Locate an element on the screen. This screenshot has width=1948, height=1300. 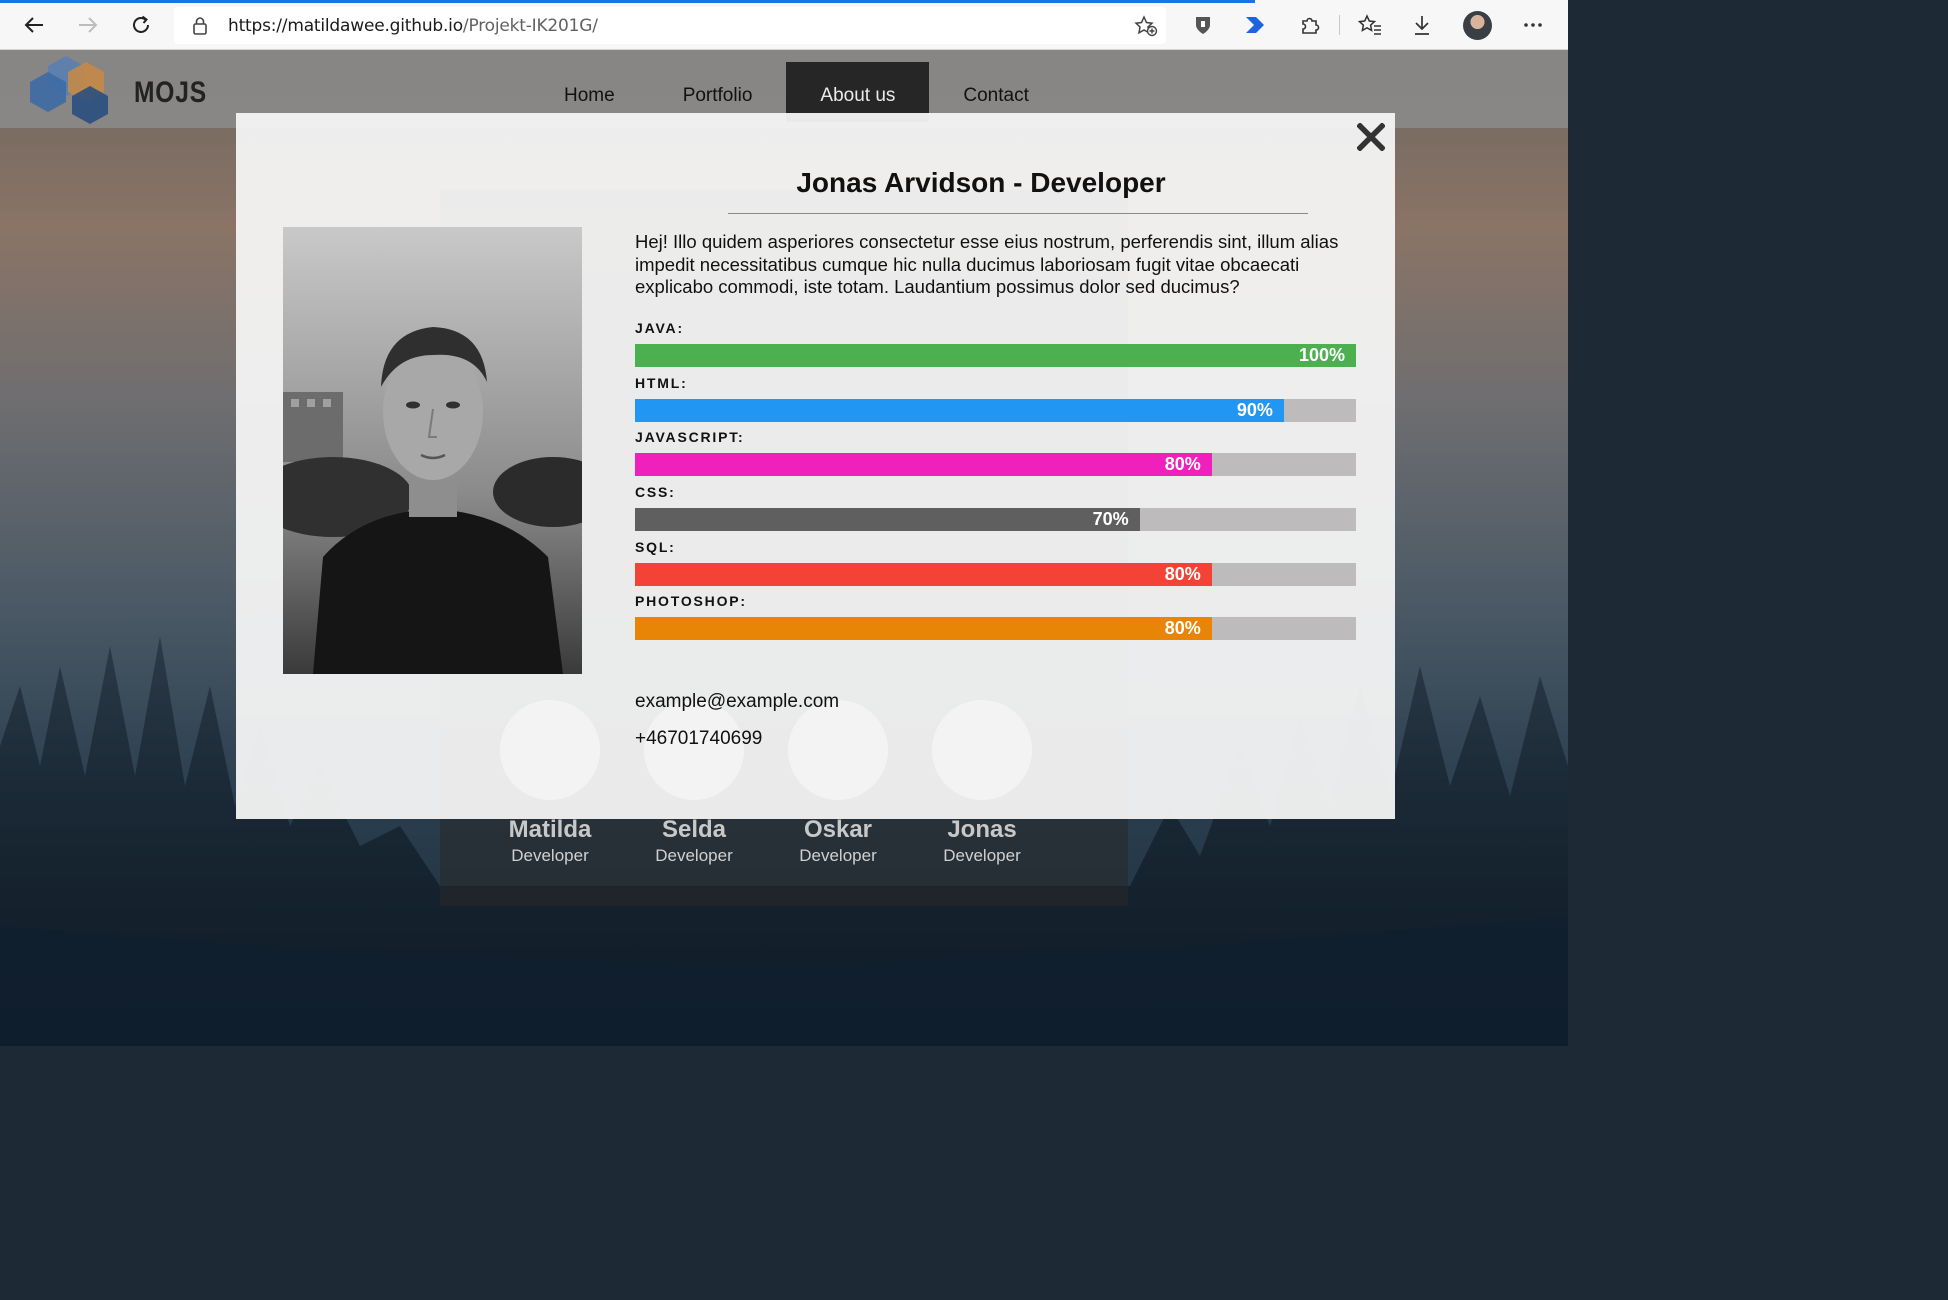
skill-java: JAVA: 100% is located at coordinates (995, 346).